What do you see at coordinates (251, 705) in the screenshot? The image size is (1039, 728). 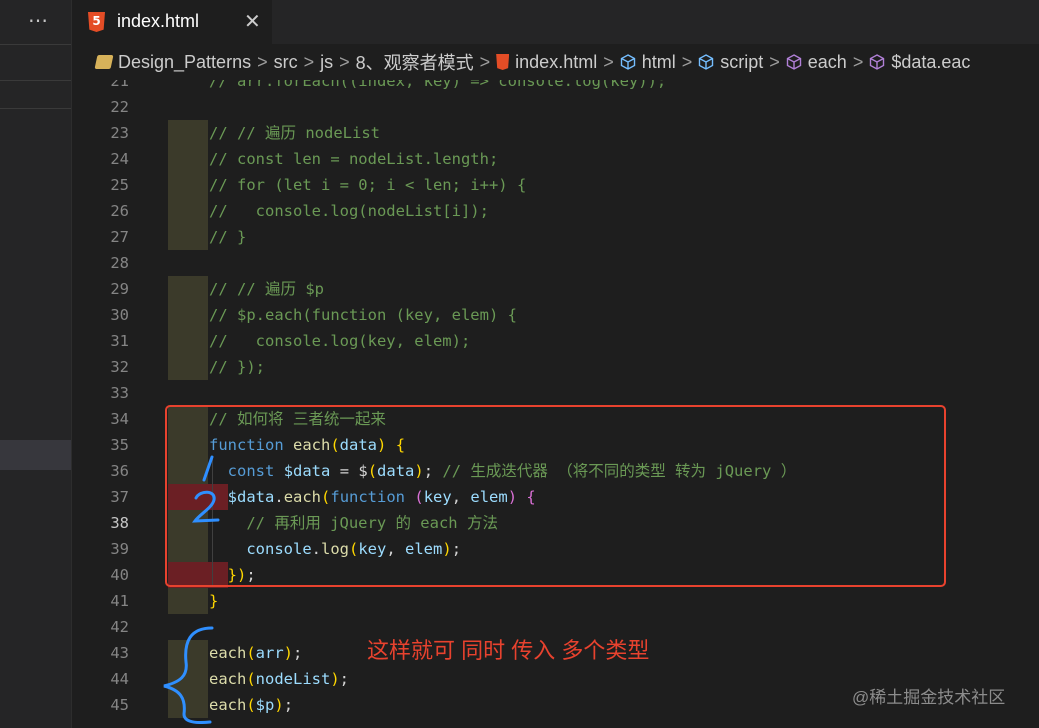 I see `code-text: each($p);` at bounding box center [251, 705].